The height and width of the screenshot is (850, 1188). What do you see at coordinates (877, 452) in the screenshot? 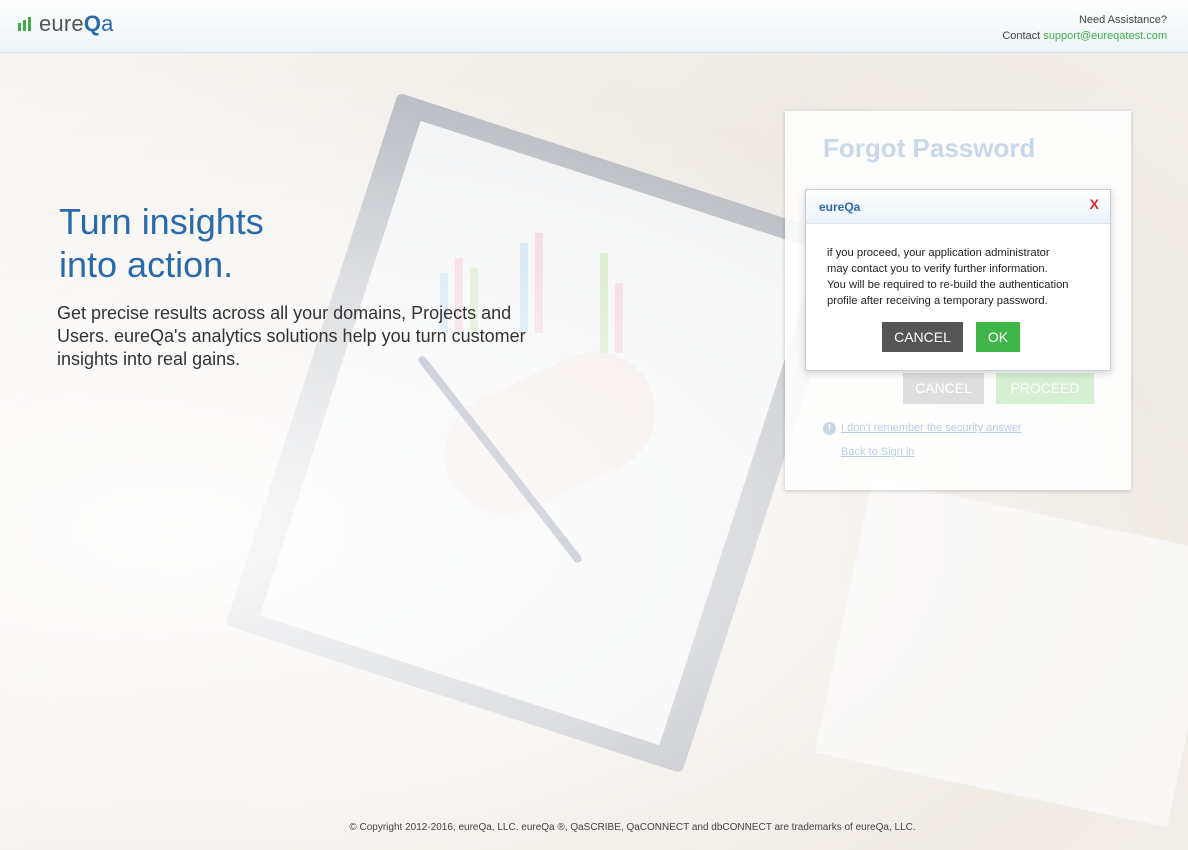
I see `back-to-sign-in-link: Back to Sign in` at bounding box center [877, 452].